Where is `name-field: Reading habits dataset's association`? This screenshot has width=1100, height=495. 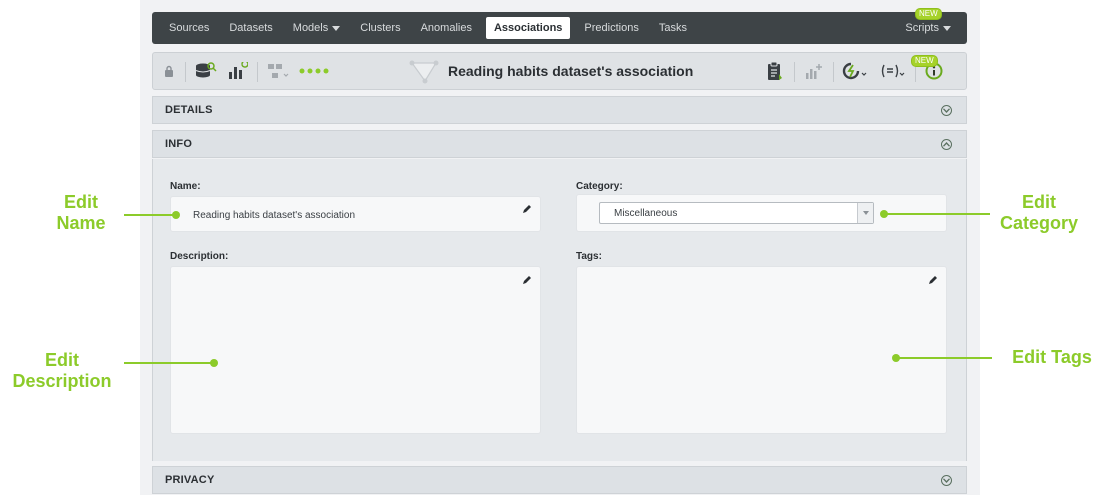 name-field: Reading habits dataset's association is located at coordinates (355, 214).